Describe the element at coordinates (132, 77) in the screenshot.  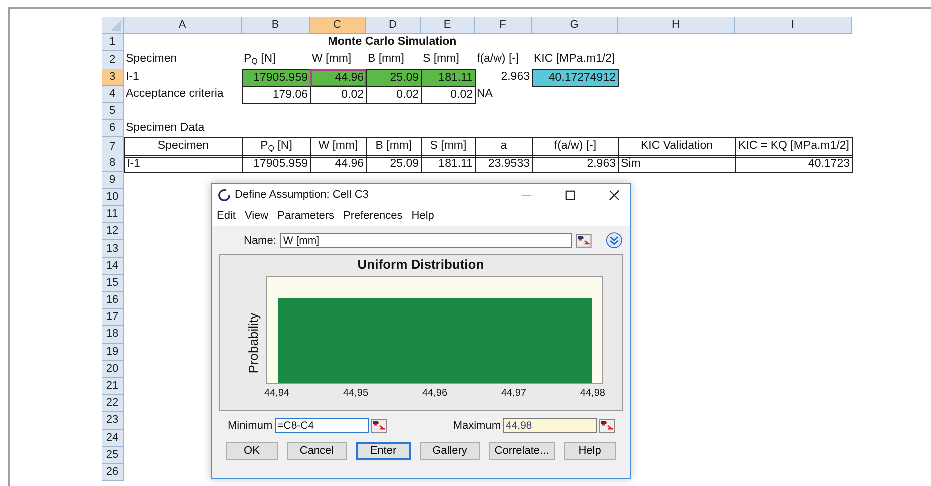
I see `table-cell-text: I-1` at that location.